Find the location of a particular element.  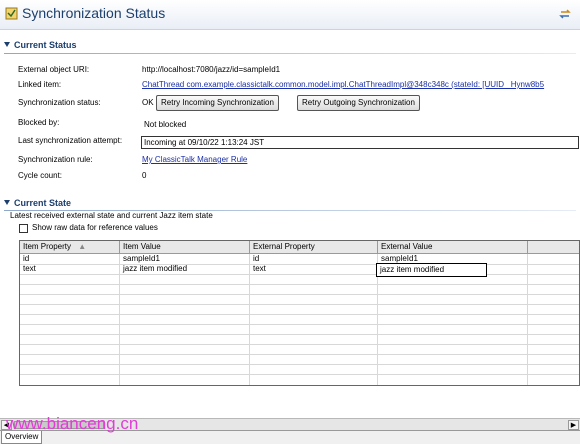

cell-external-value-editor: jazz item modified is located at coordinates (431, 270).